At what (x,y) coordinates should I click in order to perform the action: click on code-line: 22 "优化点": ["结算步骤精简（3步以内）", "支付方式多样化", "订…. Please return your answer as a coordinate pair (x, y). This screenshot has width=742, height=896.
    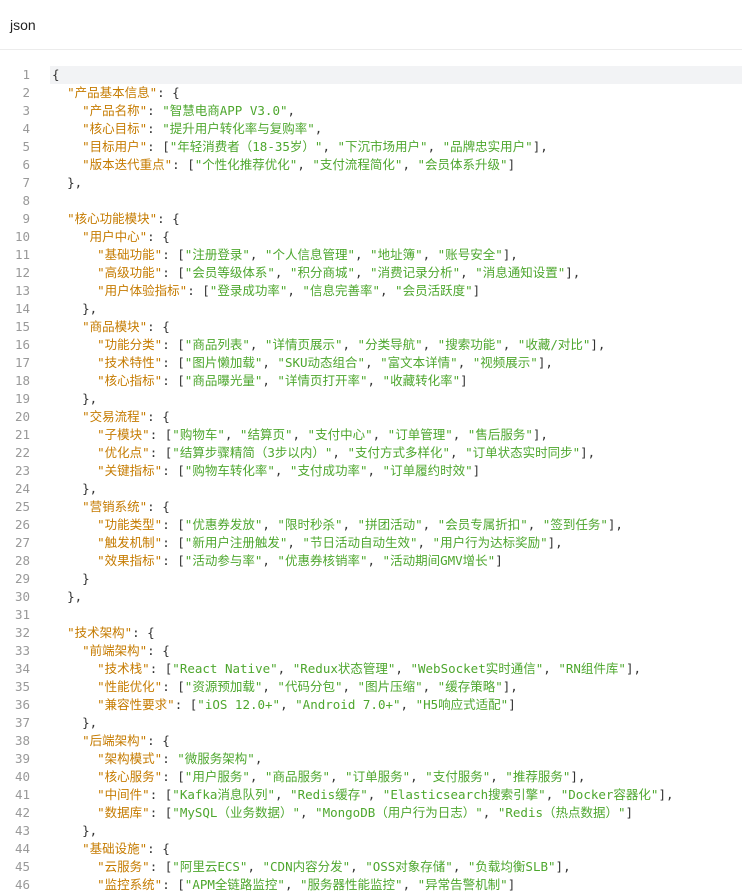
    Looking at the image, I should click on (371, 453).